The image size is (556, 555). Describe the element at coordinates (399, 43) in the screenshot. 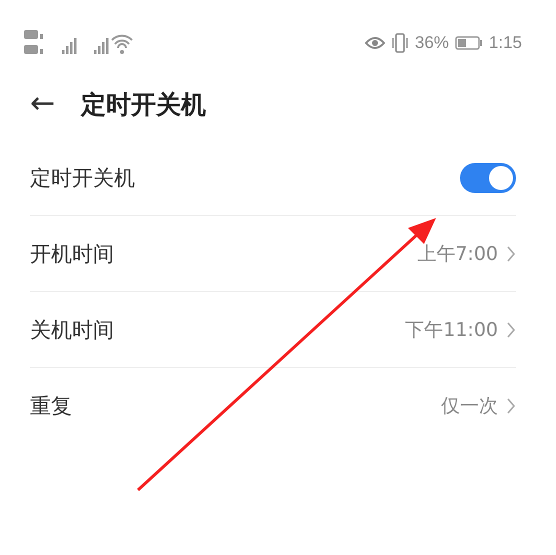

I see `vibrate-icon` at that location.